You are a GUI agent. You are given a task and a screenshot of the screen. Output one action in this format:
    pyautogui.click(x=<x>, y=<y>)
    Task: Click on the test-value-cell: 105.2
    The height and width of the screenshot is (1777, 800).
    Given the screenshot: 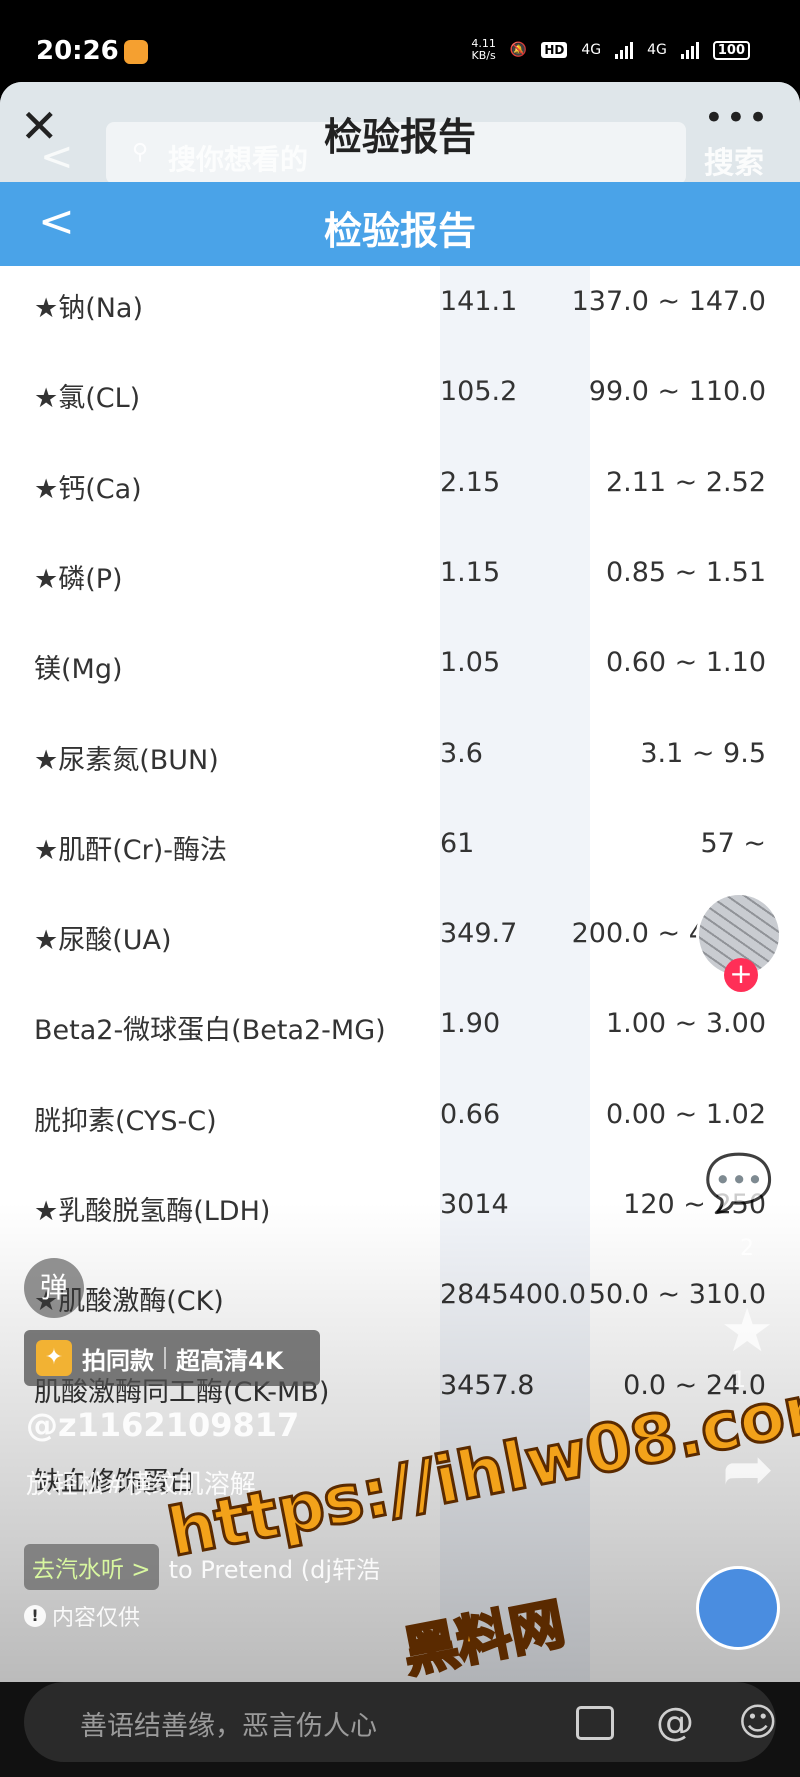 What is the action you would take?
    pyautogui.click(x=479, y=392)
    